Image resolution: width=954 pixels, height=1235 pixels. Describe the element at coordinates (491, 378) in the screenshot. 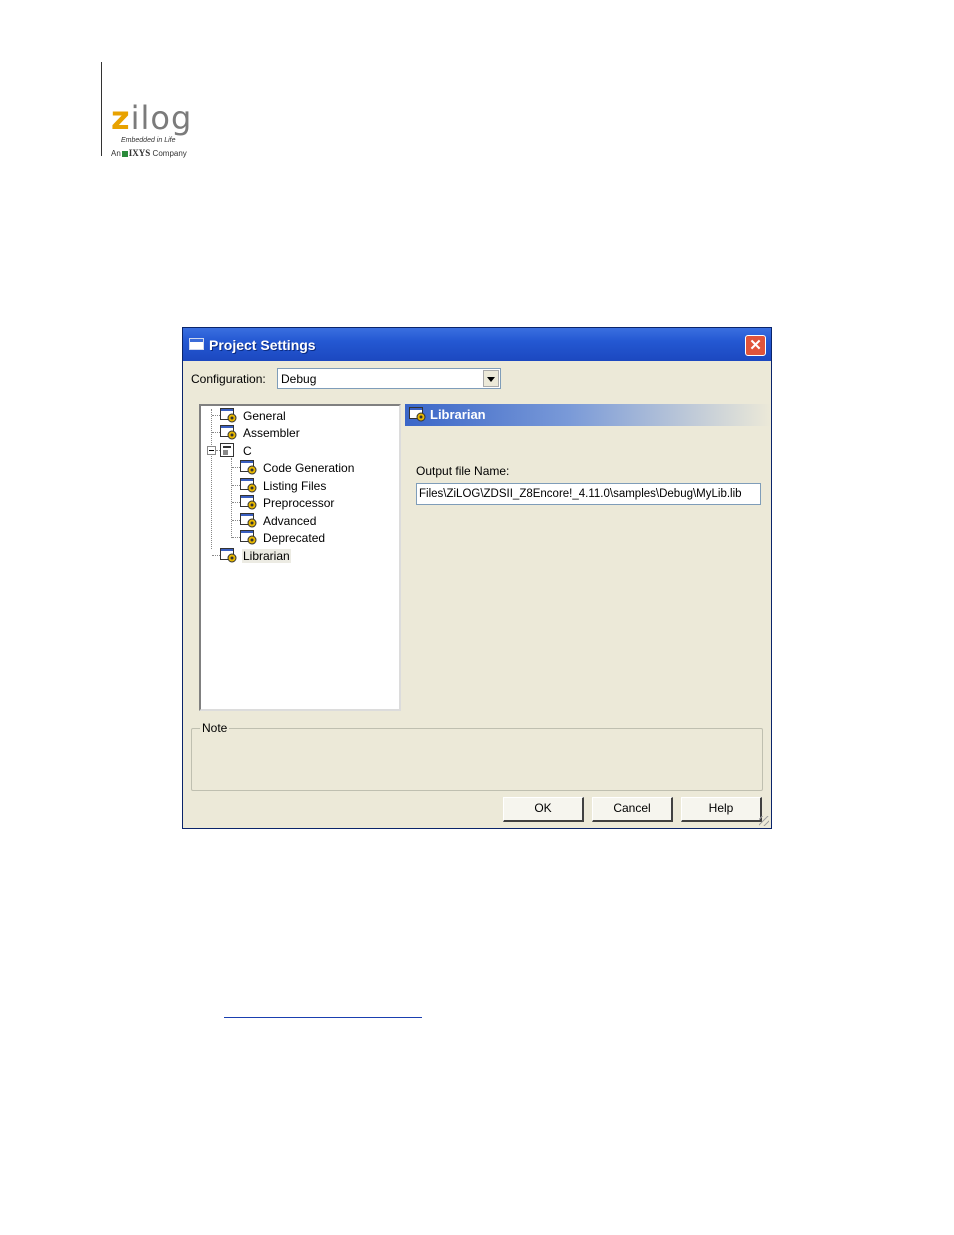

I see `chevron-down-icon` at that location.